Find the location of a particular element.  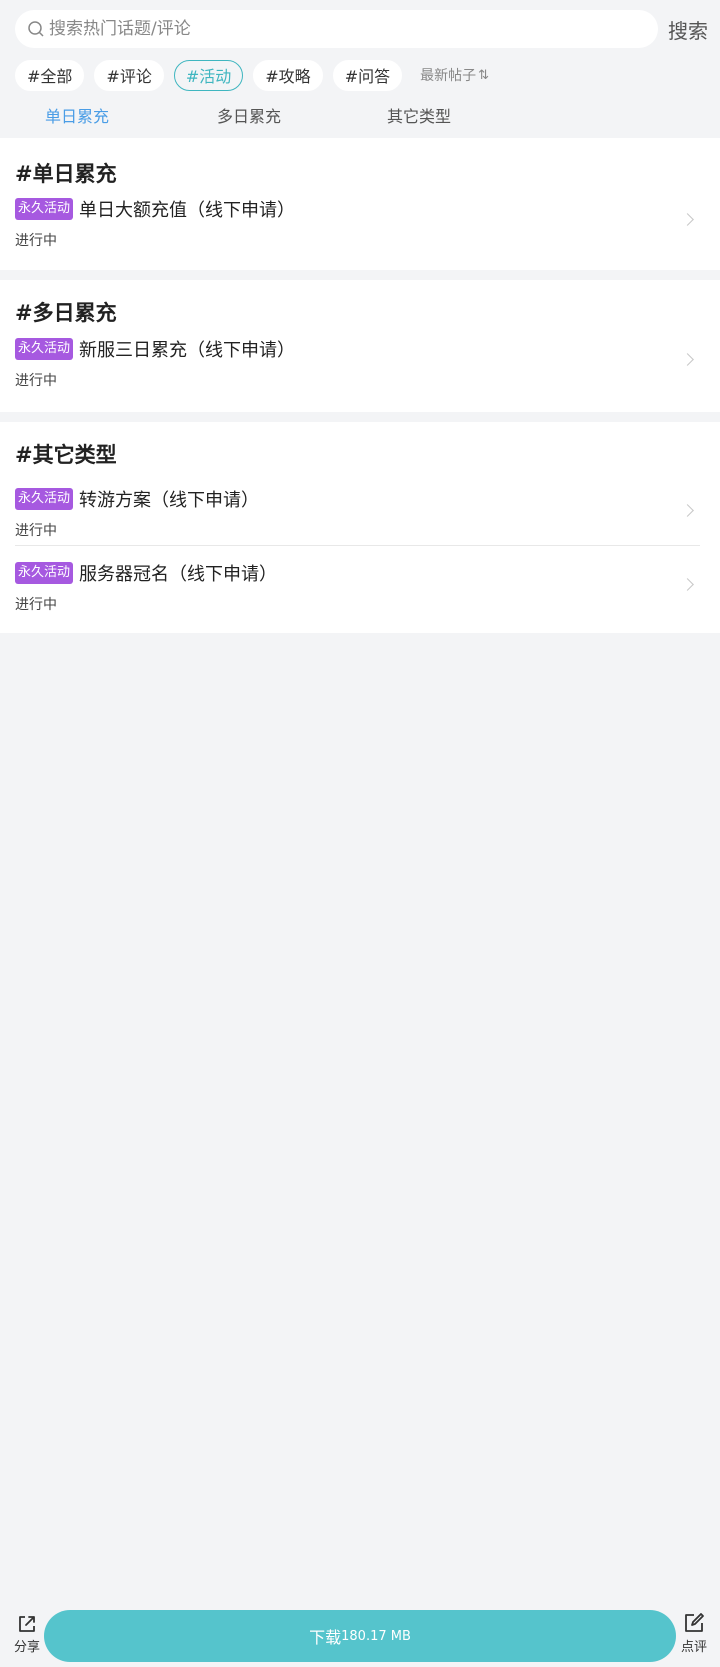

chip-activities: #活动 is located at coordinates (208, 75).